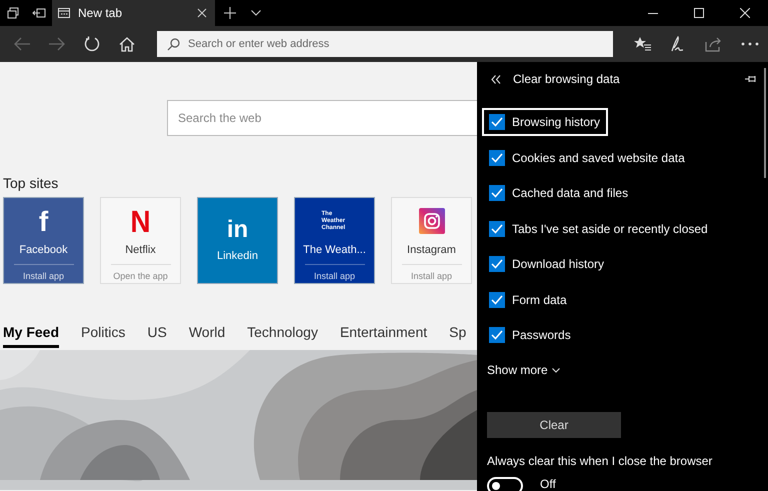 This screenshot has width=768, height=491. Describe the element at coordinates (43, 222) in the screenshot. I see `site-logo: f` at that location.